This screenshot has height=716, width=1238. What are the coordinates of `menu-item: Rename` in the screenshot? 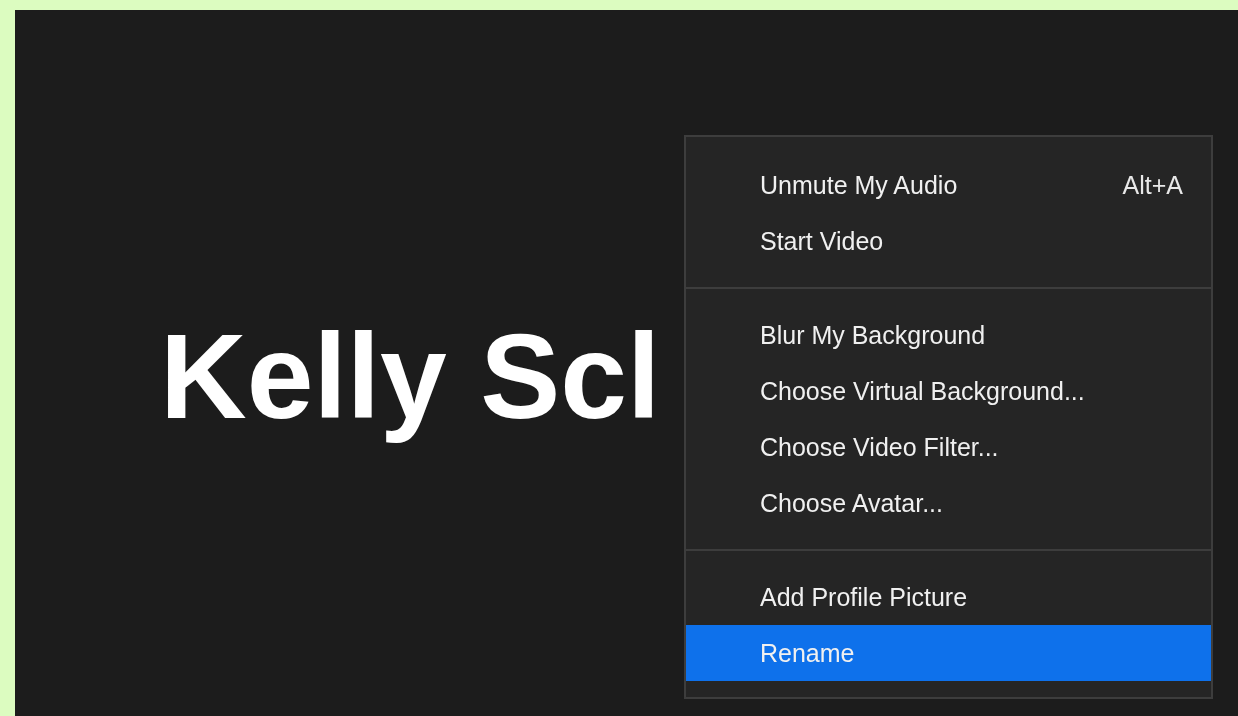 It's located at (948, 653).